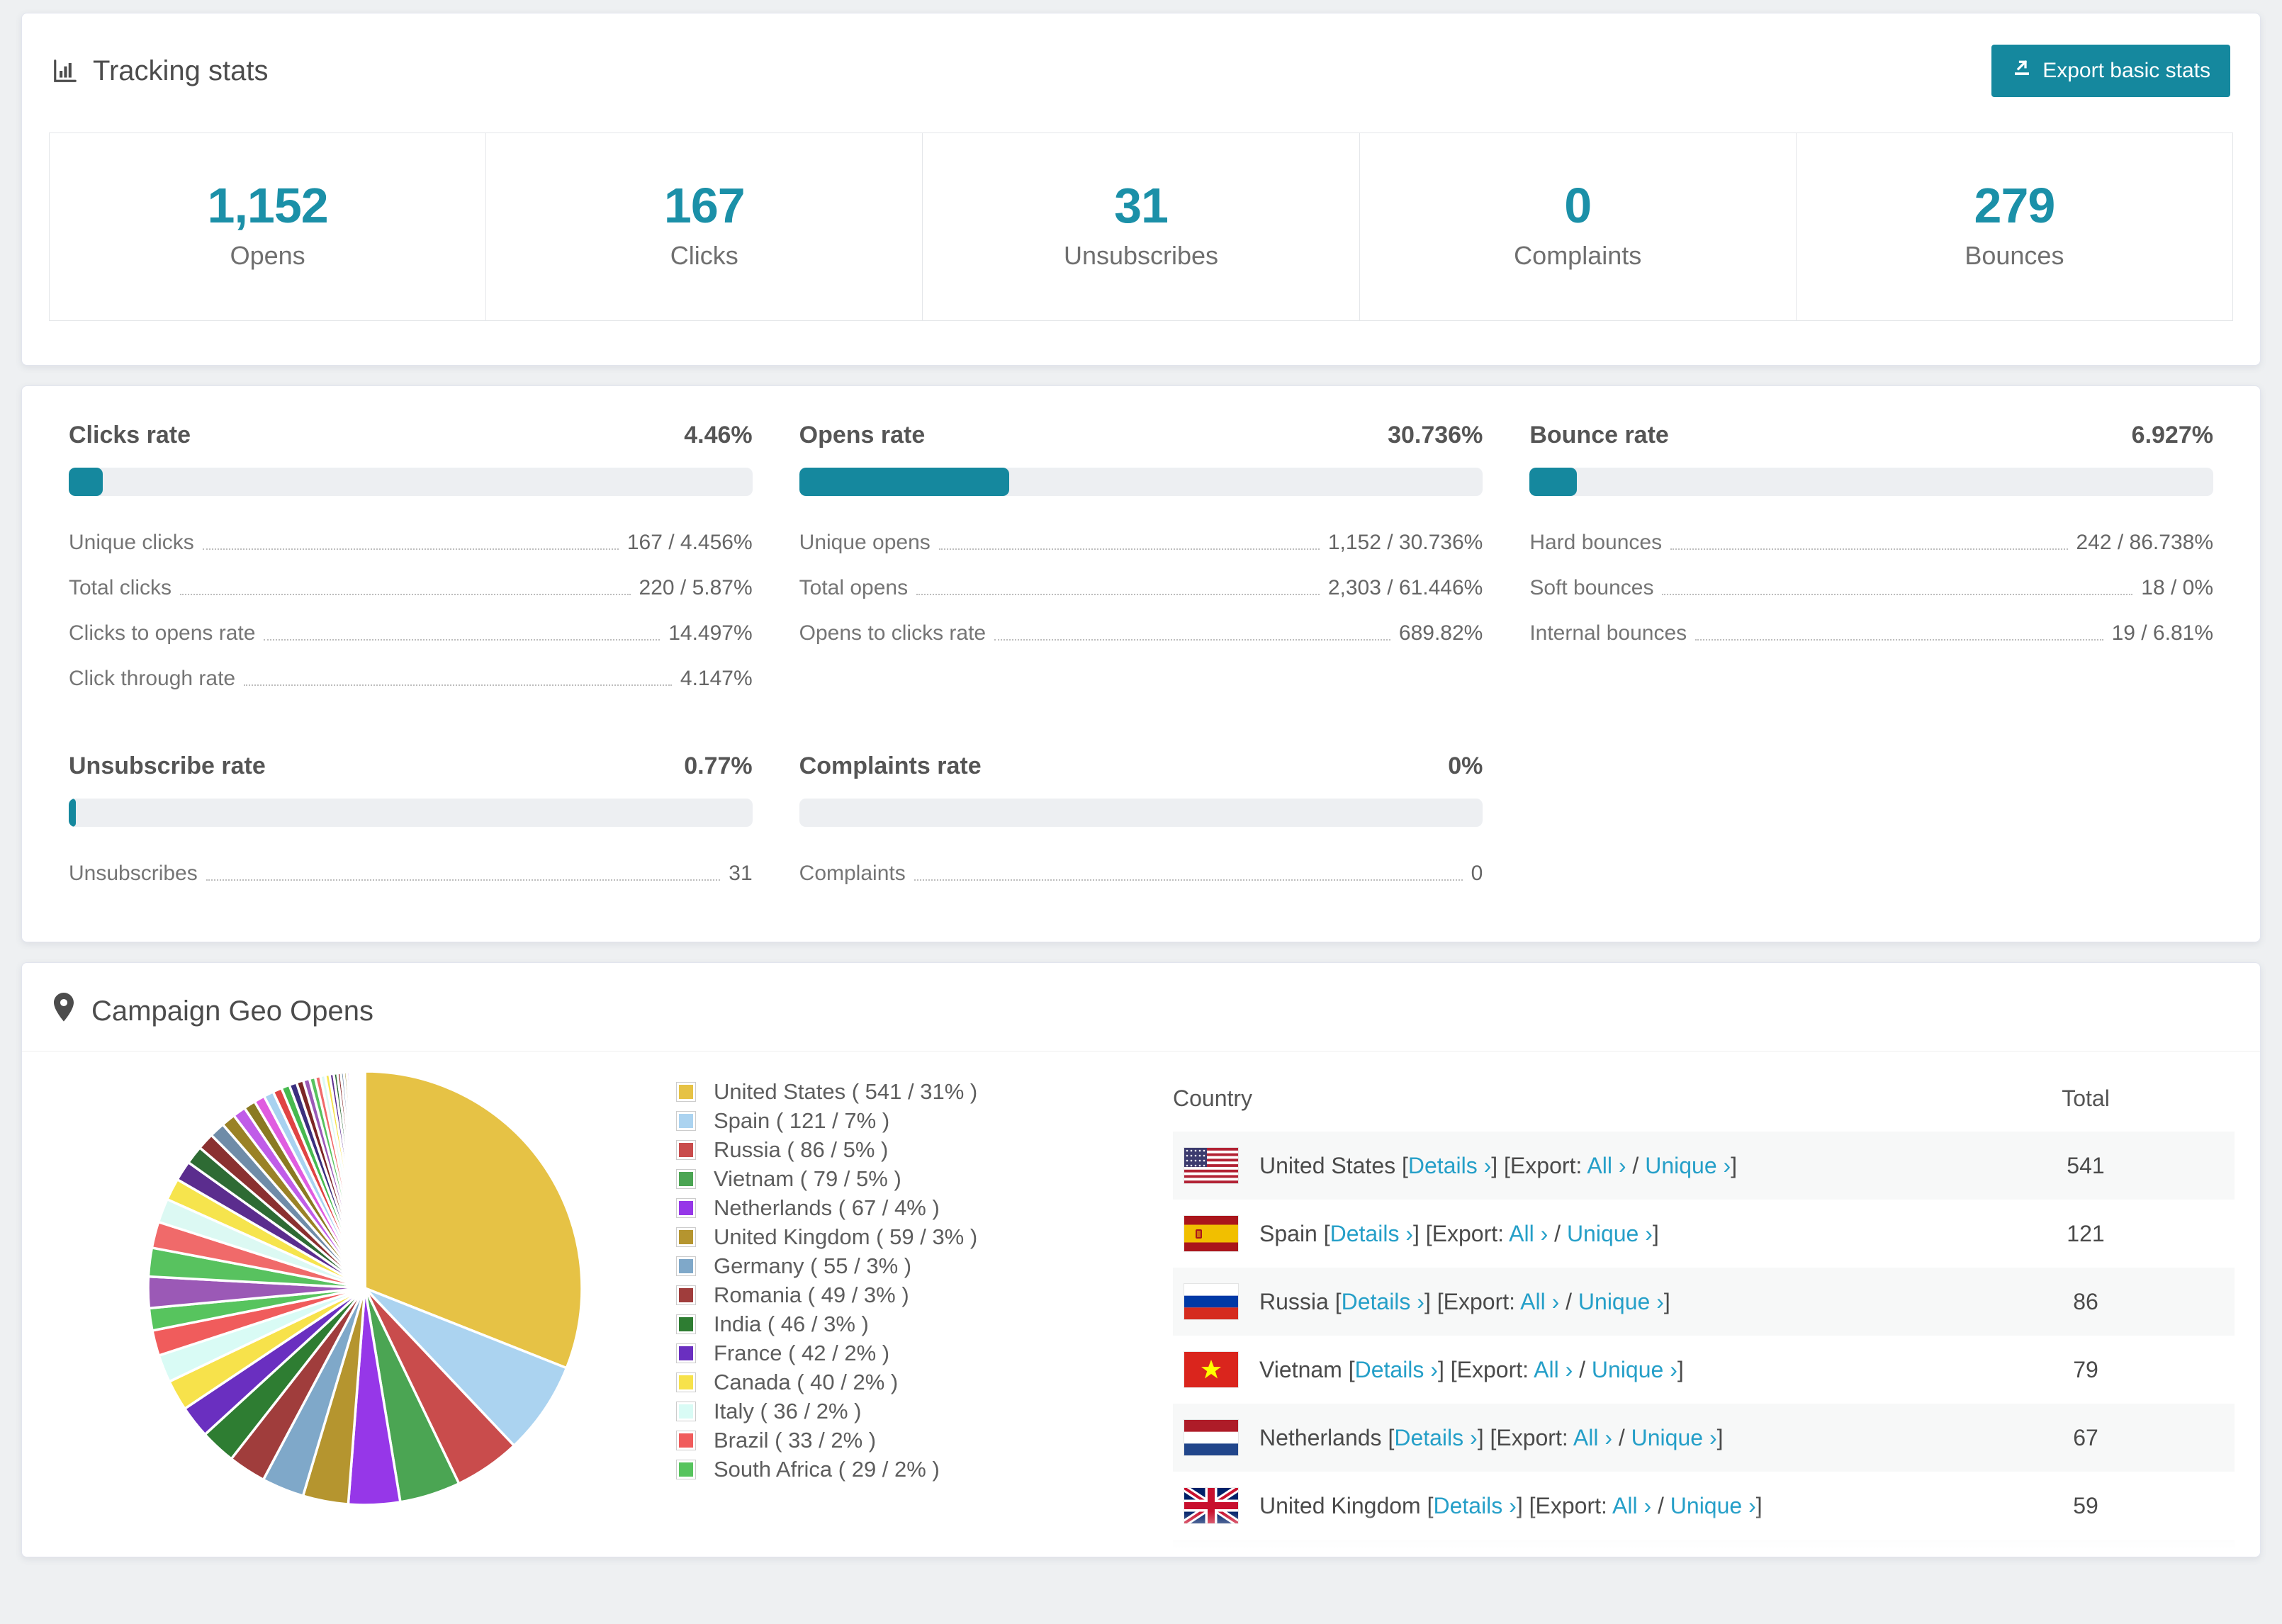  Describe the element at coordinates (846, 1091) in the screenshot. I see `legend-label: United States ( 541 / 31% )` at that location.